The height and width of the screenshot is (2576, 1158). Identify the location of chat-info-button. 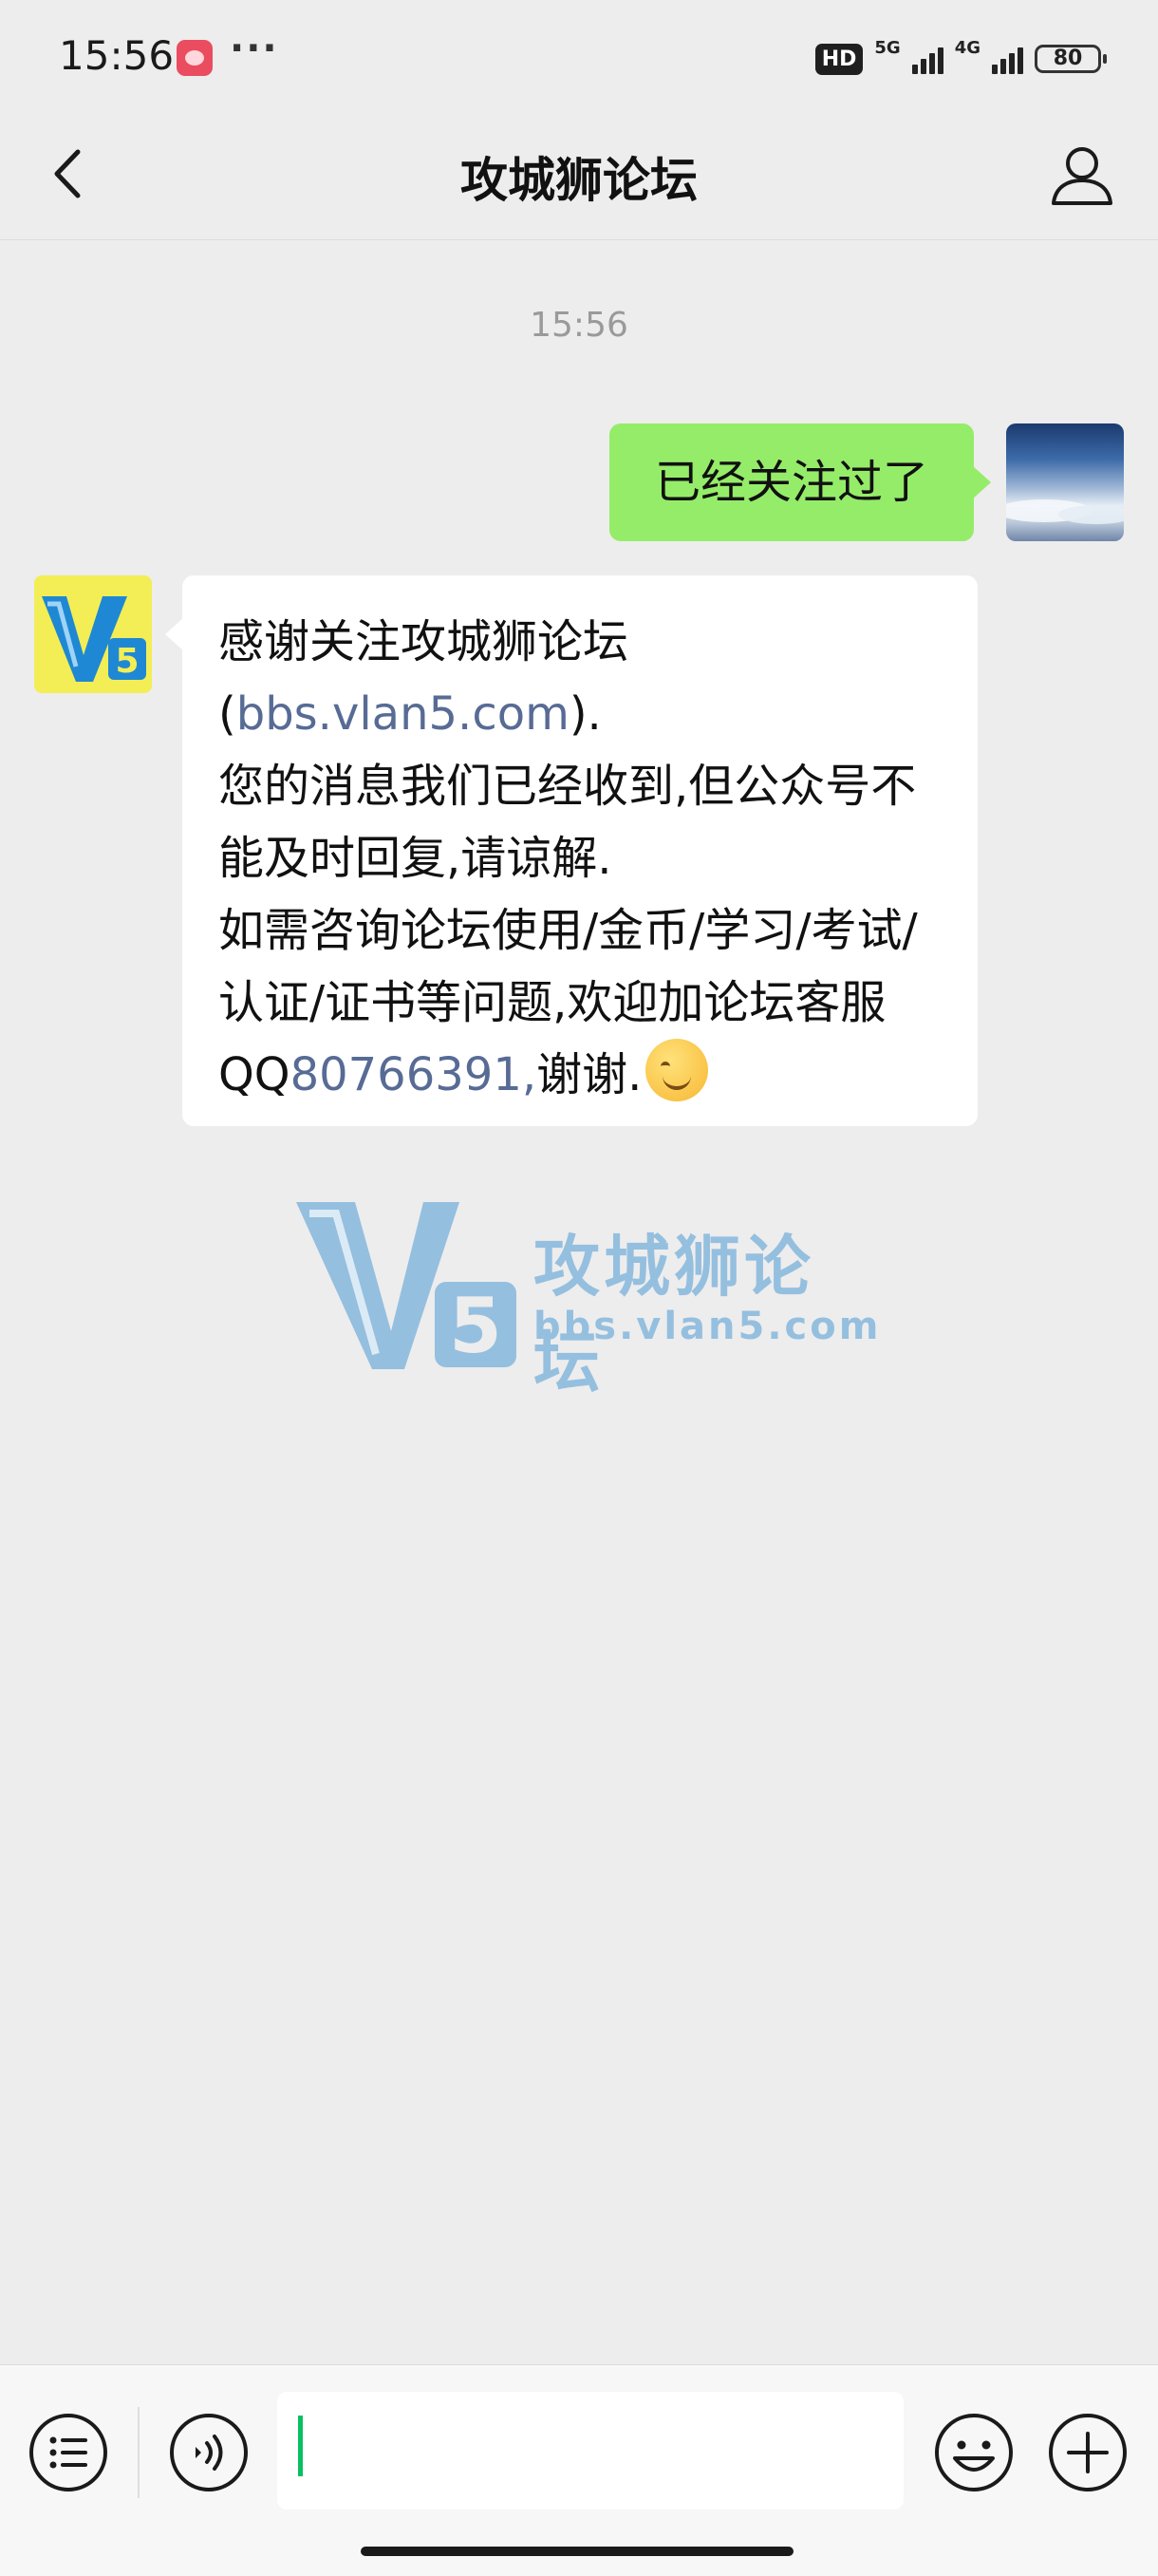
(1082, 175).